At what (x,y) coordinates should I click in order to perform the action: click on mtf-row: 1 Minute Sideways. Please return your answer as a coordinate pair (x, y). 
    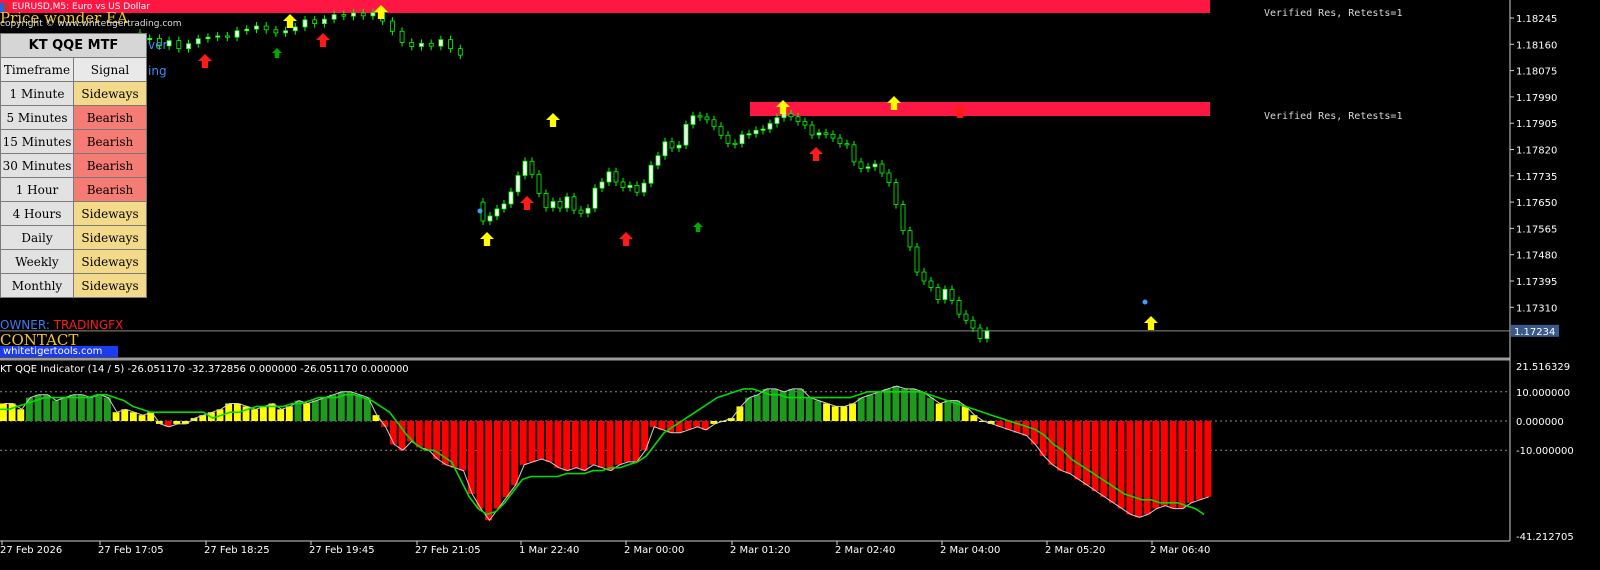
    Looking at the image, I should click on (73, 93).